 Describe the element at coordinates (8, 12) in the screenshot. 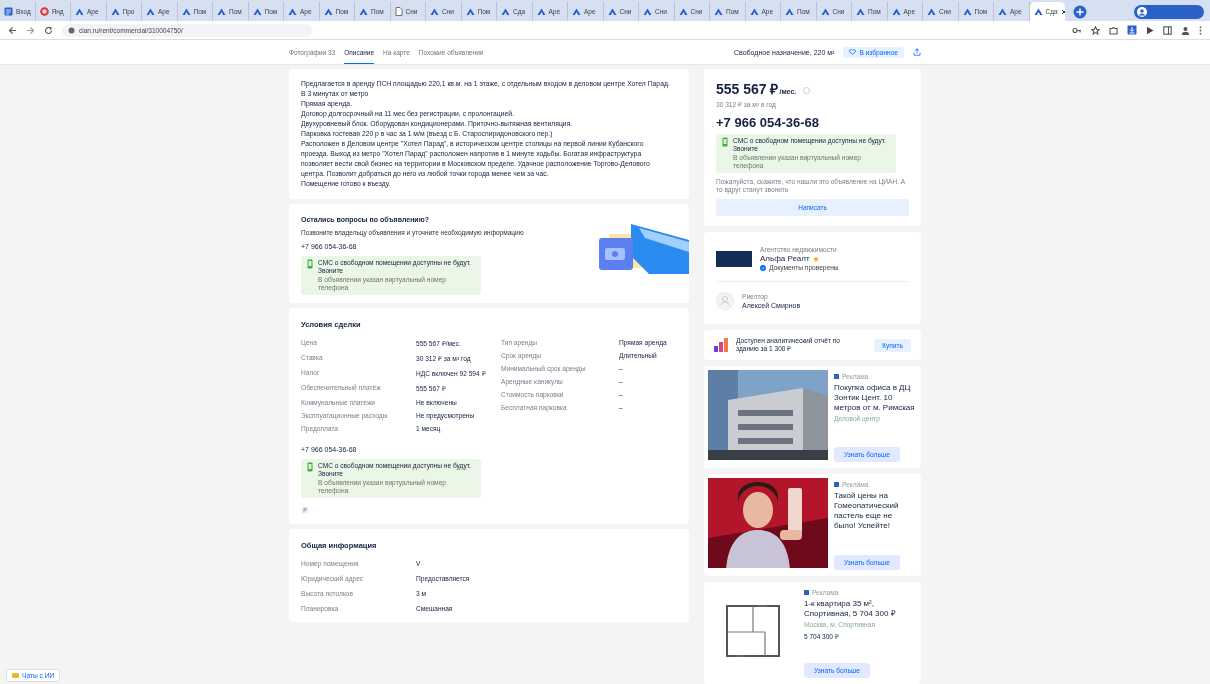

I see `grid-icon` at that location.